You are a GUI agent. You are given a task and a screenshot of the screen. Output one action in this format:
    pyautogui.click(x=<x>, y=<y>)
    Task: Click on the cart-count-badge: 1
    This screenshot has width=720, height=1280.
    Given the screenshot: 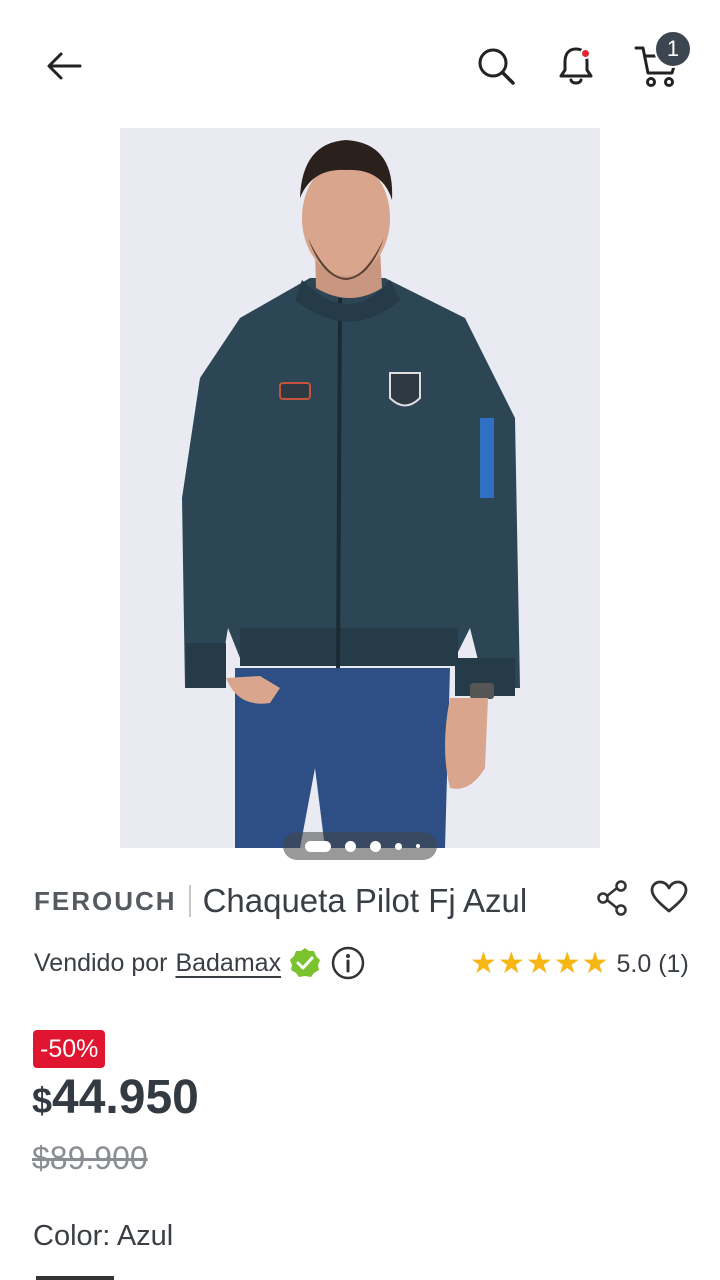 What is the action you would take?
    pyautogui.click(x=673, y=49)
    